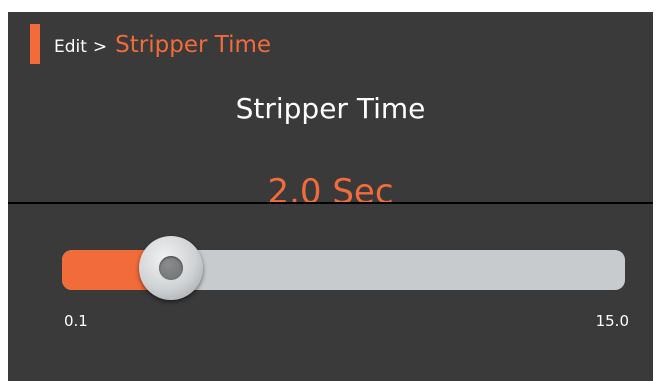 Image resolution: width=661 pixels, height=381 pixels. Describe the element at coordinates (612, 321) in the screenshot. I see `slider-max-label: 15.0` at that location.